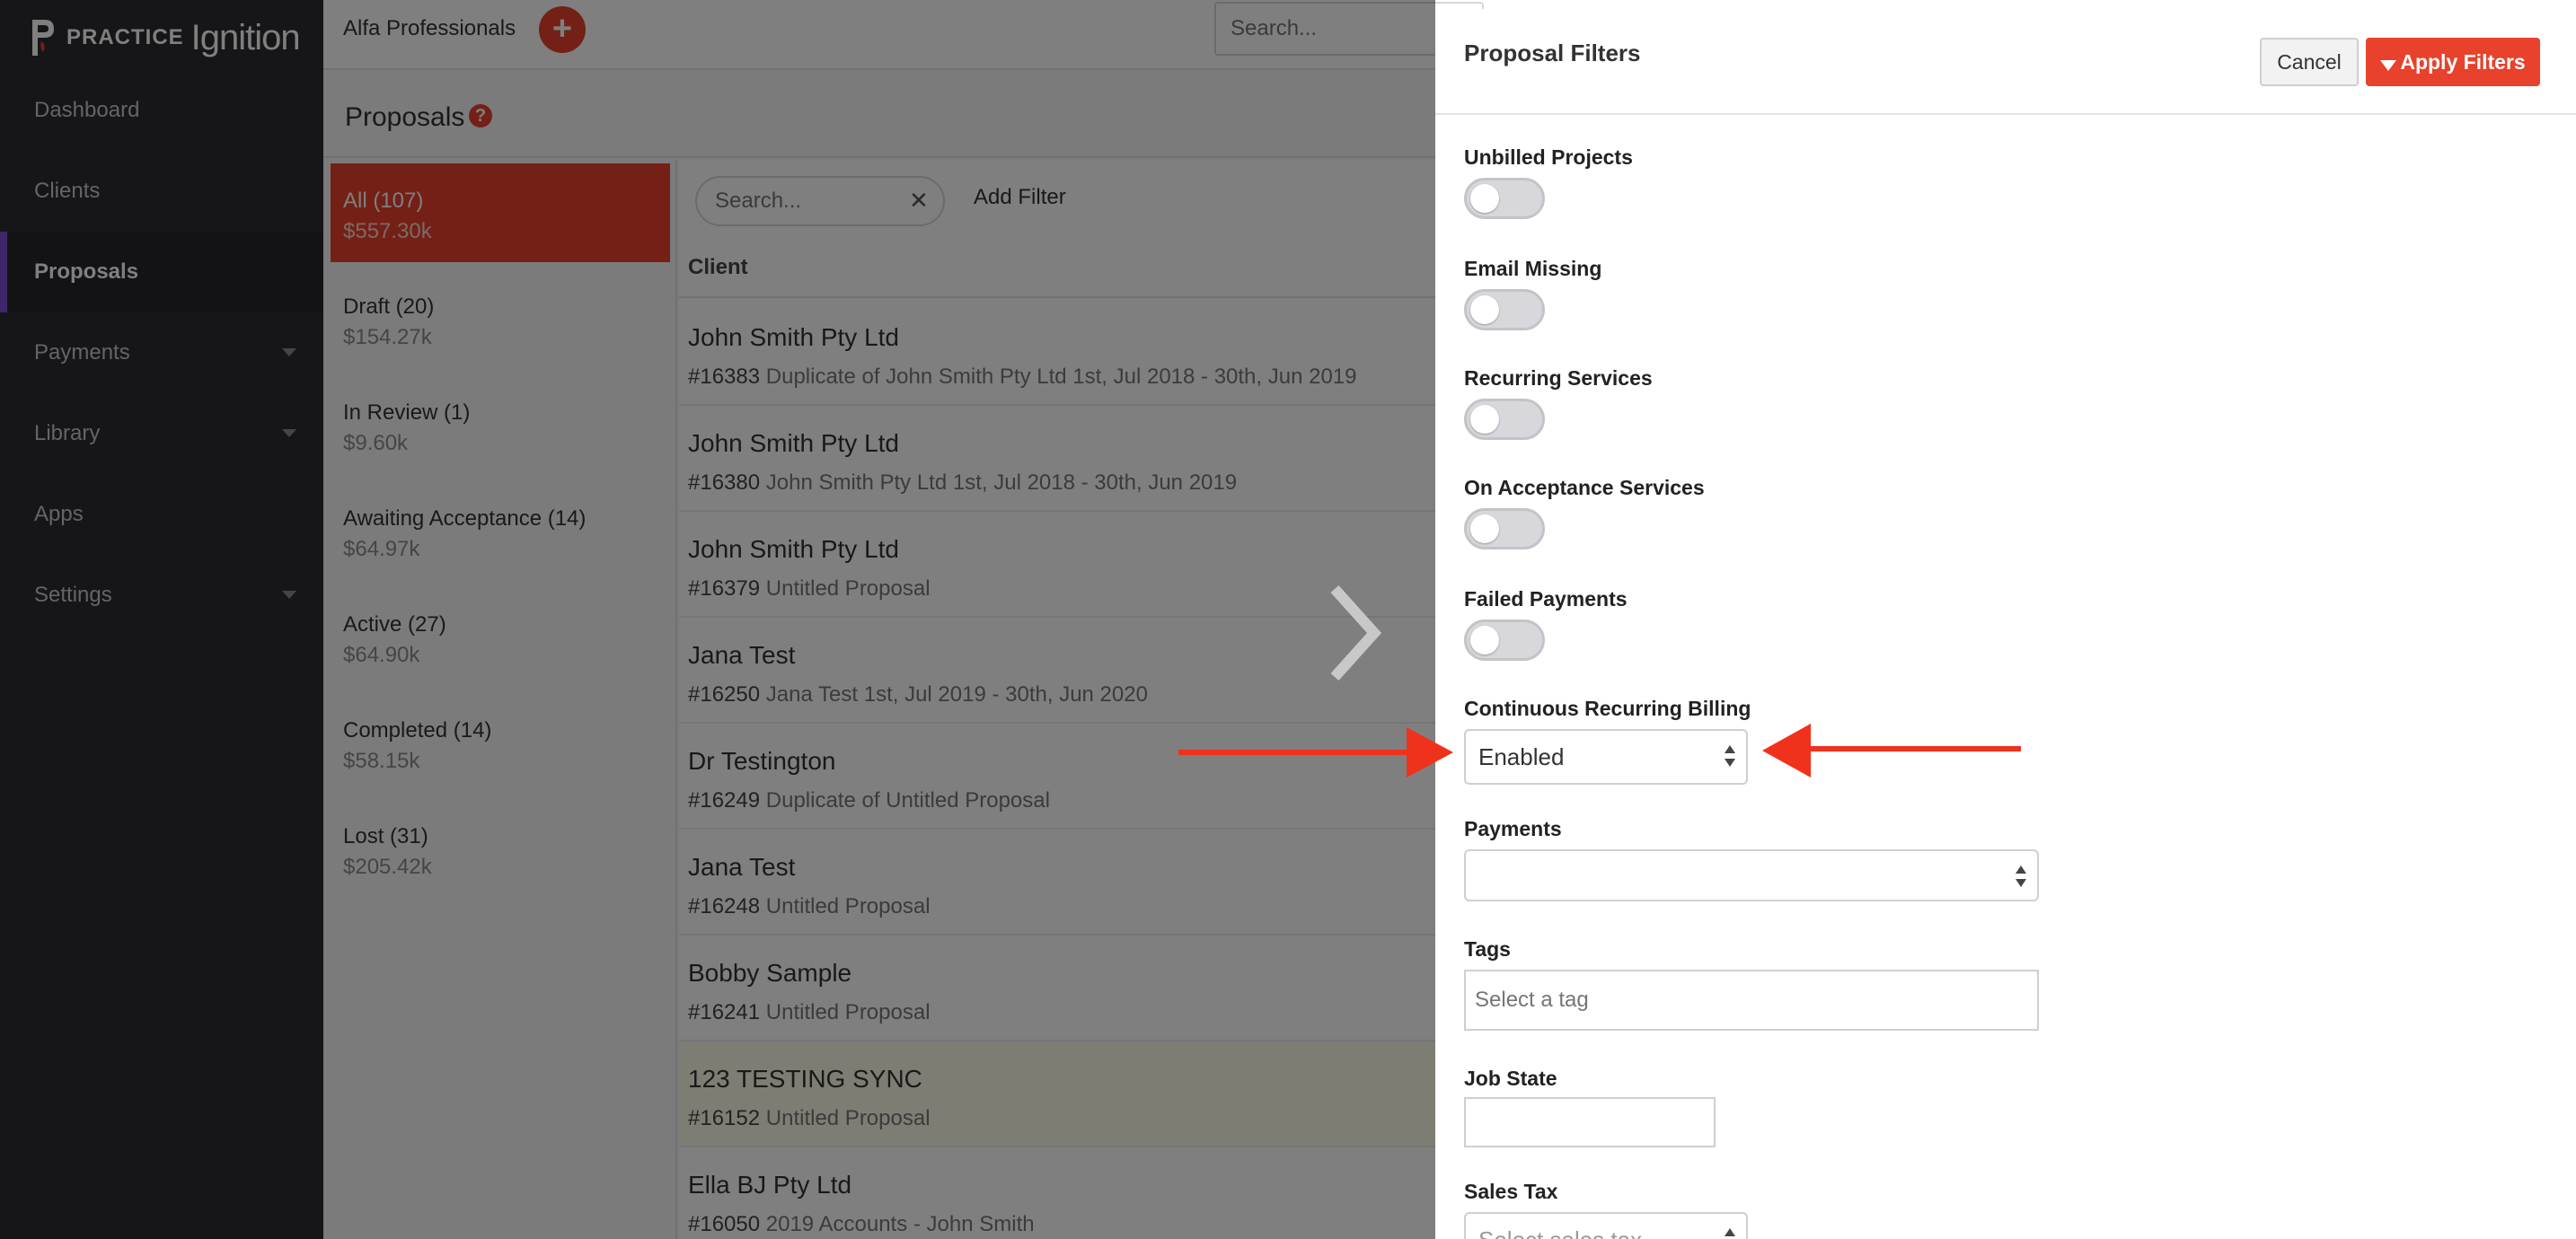 The image size is (2576, 1239). Describe the element at coordinates (1590, 1122) in the screenshot. I see `job-state-input` at that location.